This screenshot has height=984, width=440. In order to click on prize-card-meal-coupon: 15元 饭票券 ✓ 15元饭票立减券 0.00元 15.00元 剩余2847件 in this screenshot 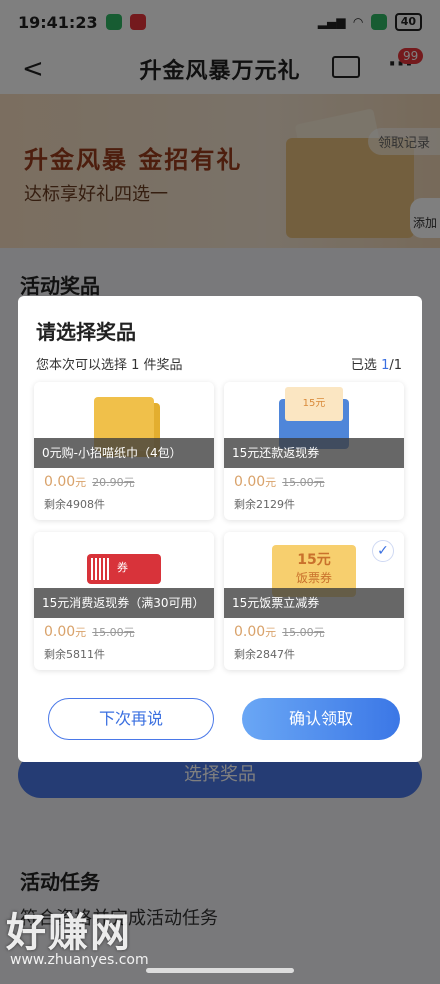, I will do `click(314, 601)`.